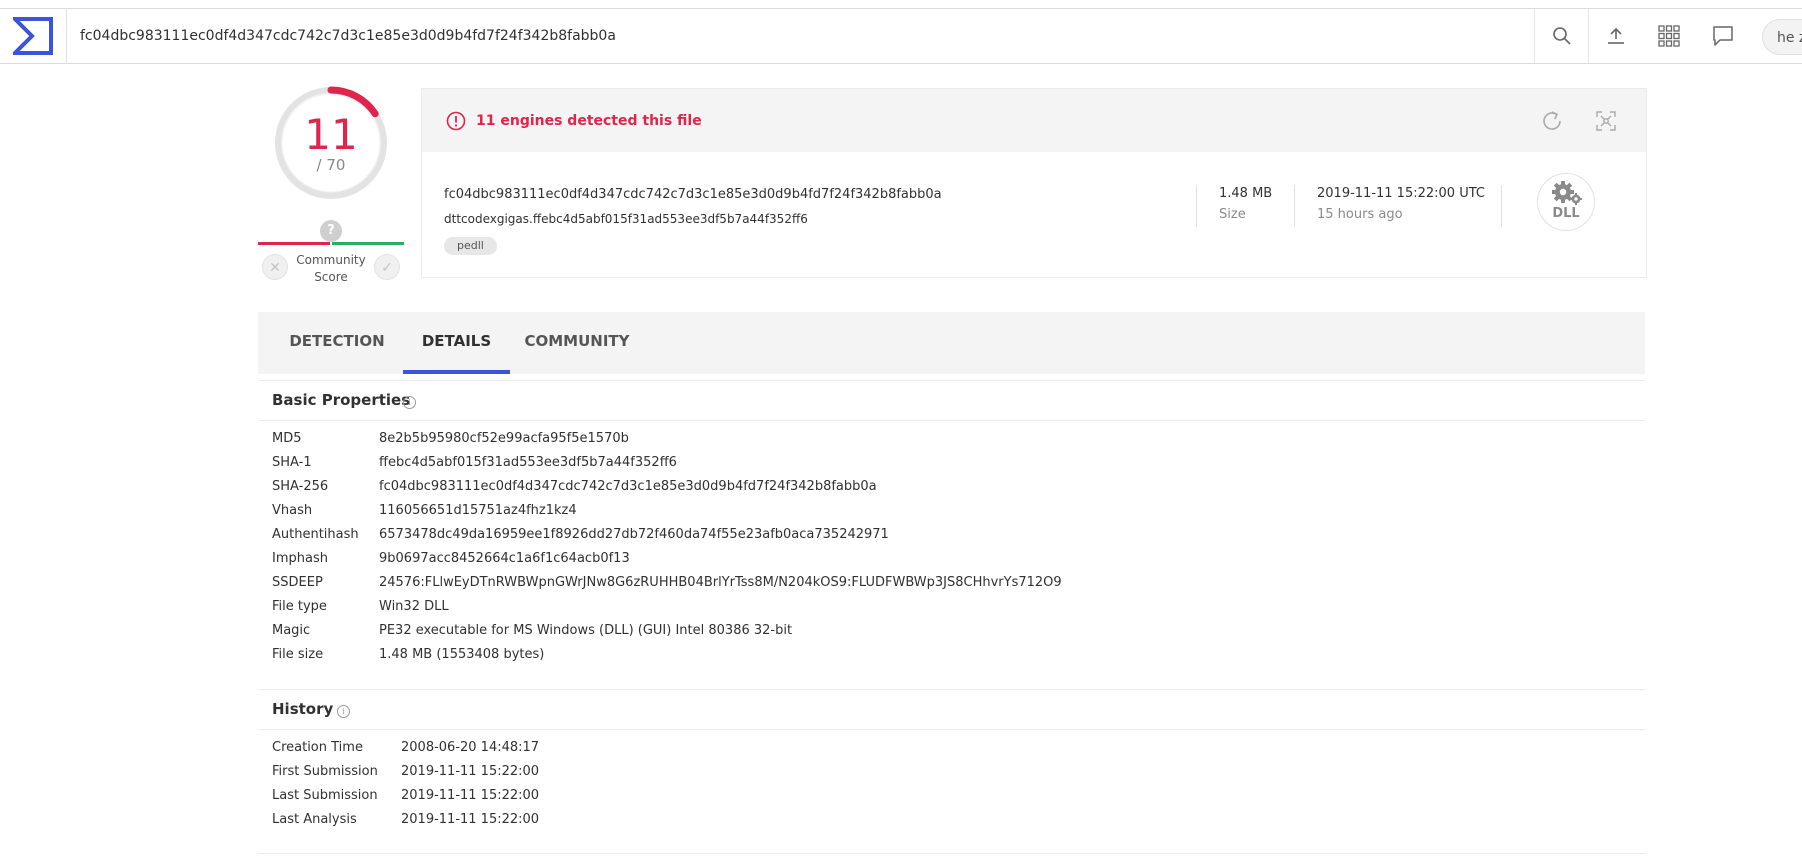  Describe the element at coordinates (303, 709) in the screenshot. I see `history-title: History` at that location.